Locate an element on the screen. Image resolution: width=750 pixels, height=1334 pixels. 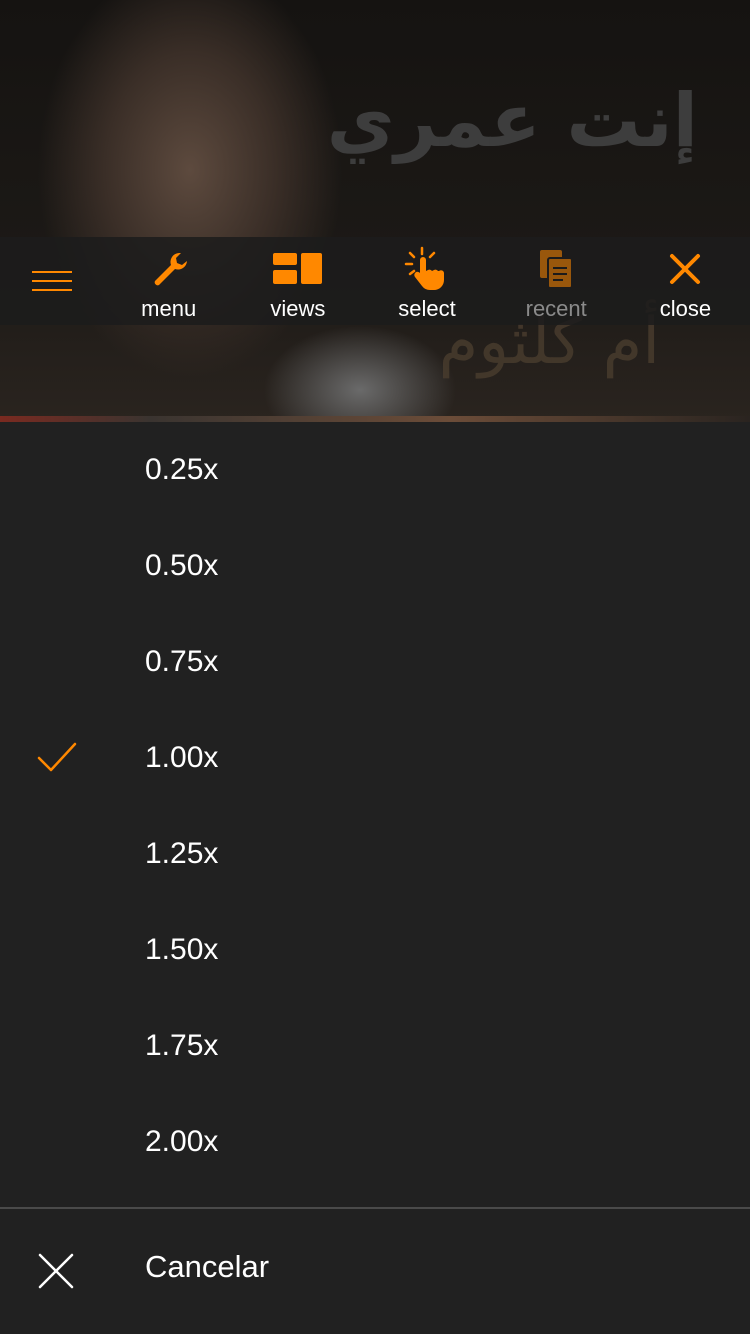
speed-option-0-50: 0.50x is located at coordinates (375, 566).